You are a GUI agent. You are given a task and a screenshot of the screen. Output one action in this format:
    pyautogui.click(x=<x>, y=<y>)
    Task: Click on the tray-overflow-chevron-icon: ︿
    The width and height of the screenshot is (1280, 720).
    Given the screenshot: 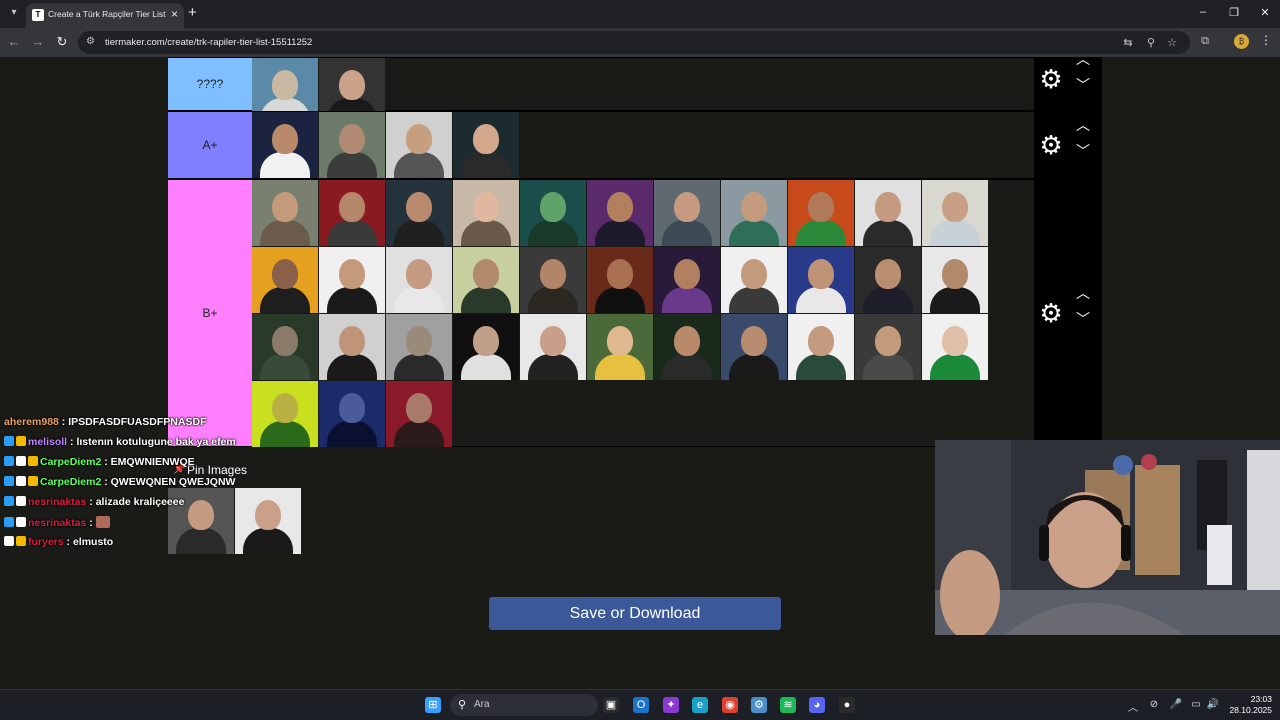 What is the action you would take?
    pyautogui.click(x=1133, y=706)
    